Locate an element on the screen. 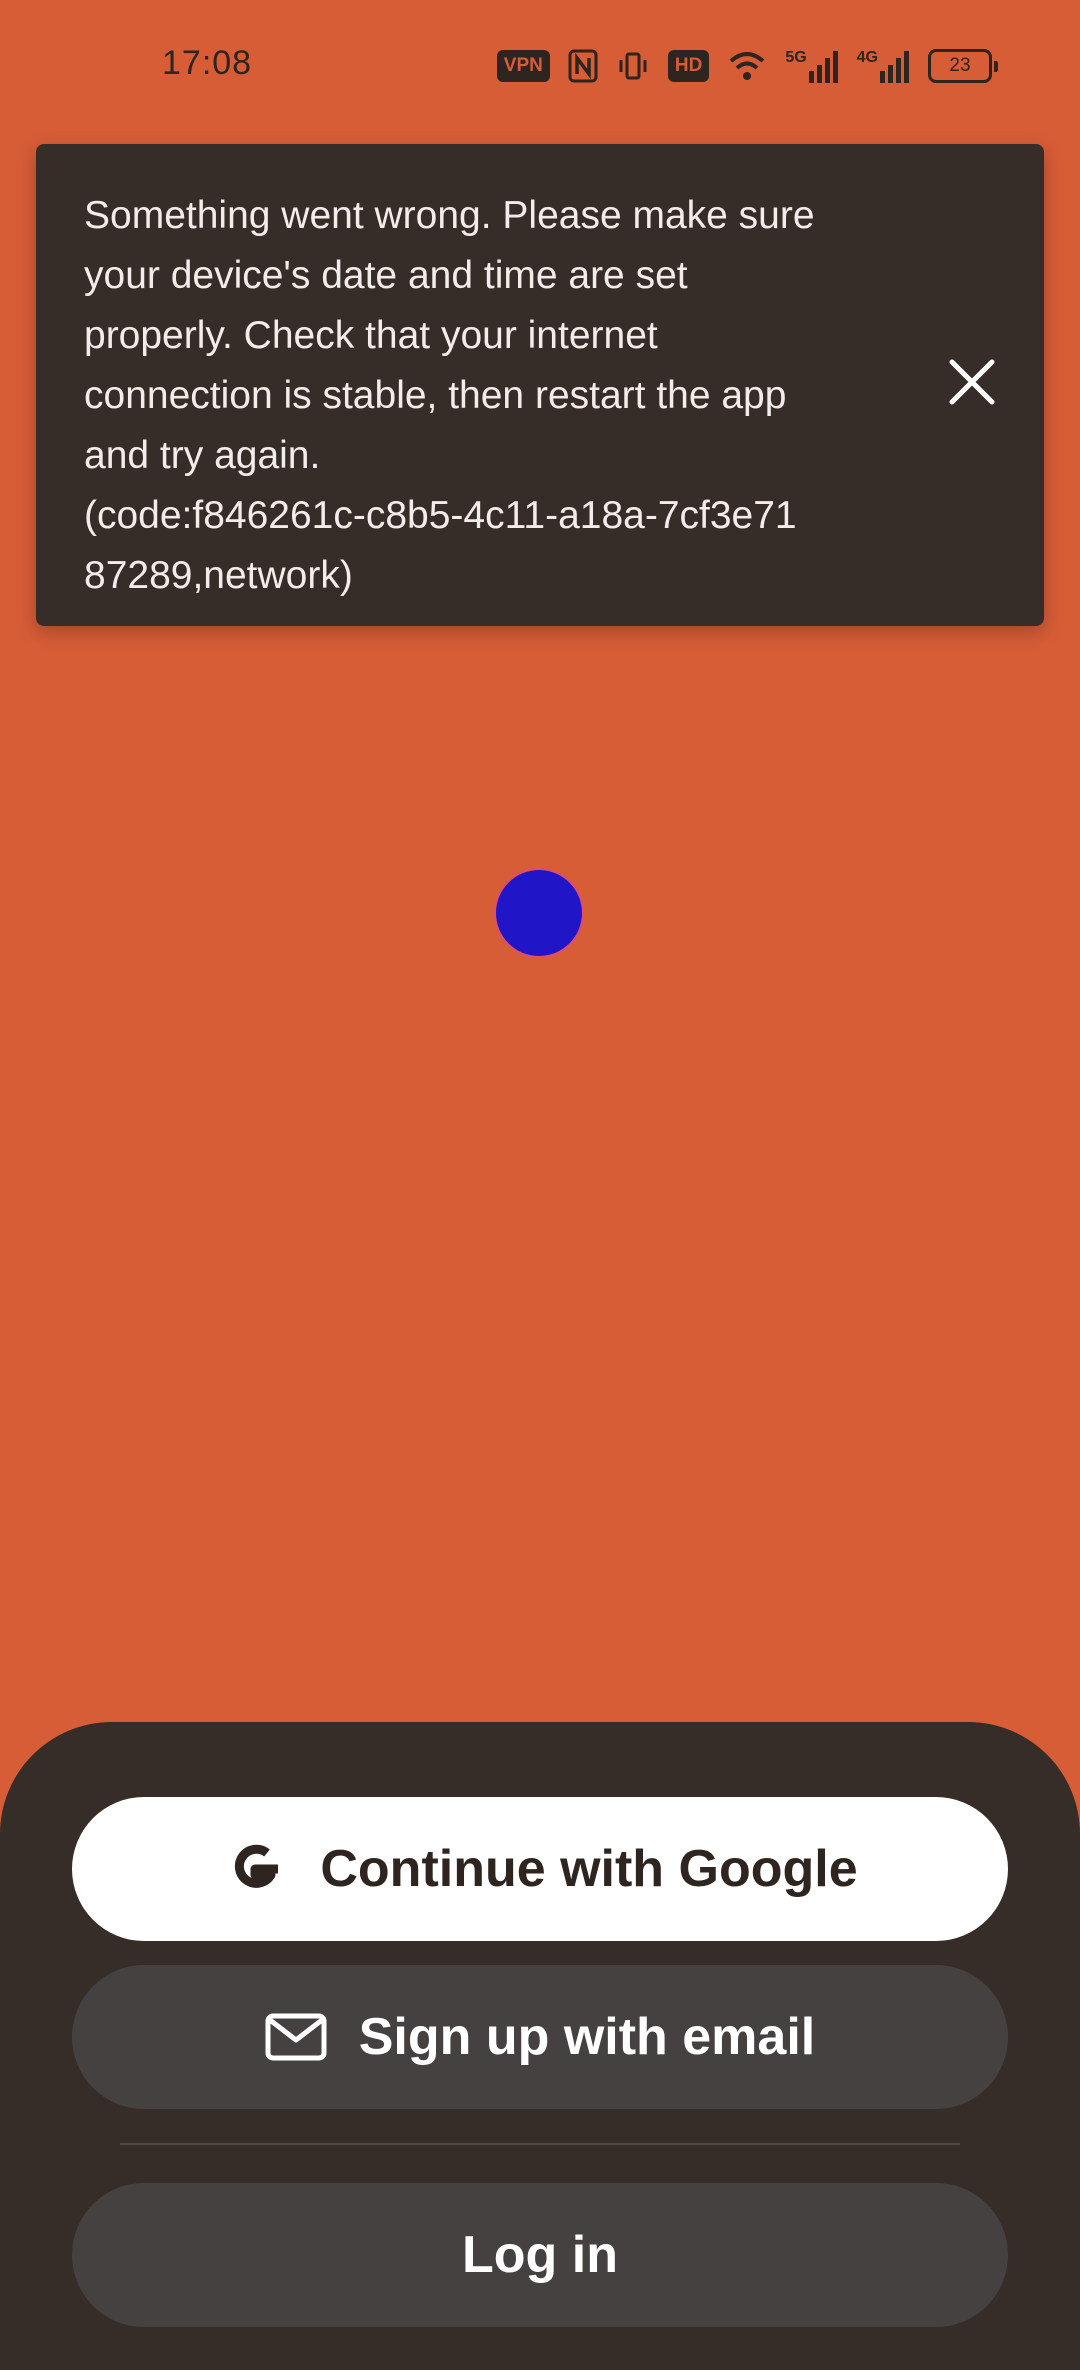 This screenshot has width=1080, height=2370. close-button is located at coordinates (972, 382).